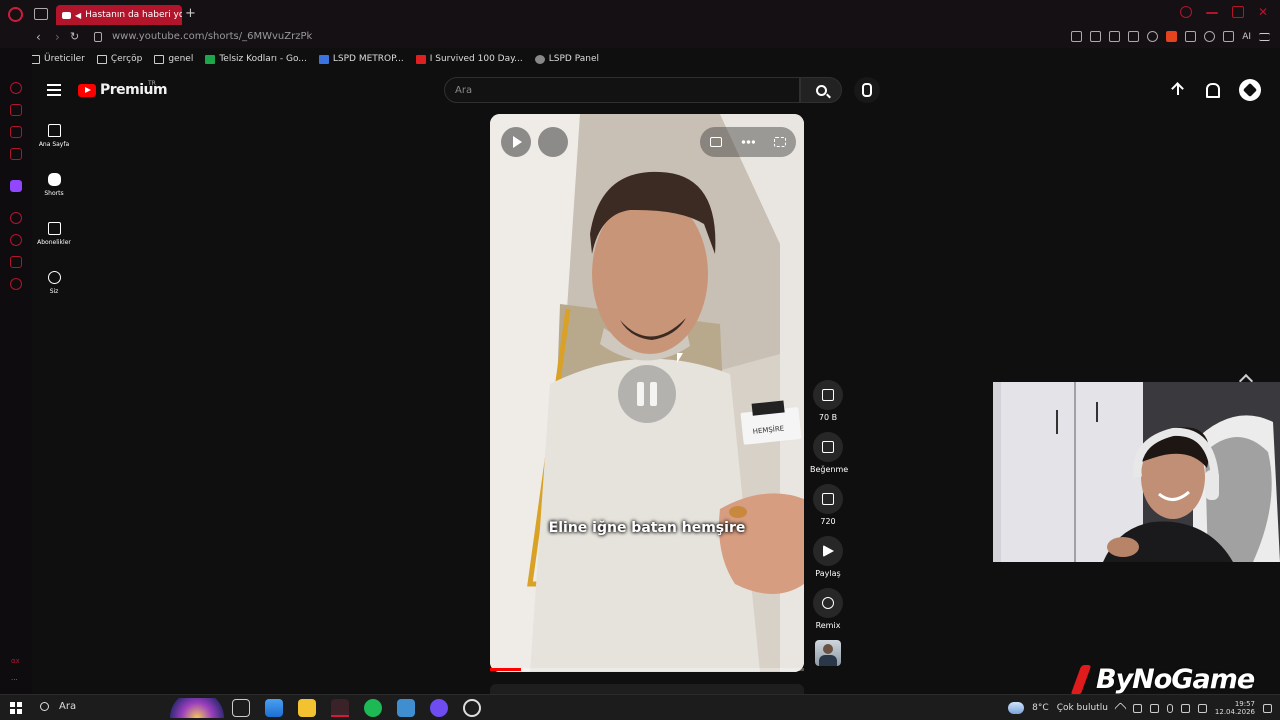 This screenshot has width=1280, height=720. Describe the element at coordinates (373, 708) in the screenshot. I see `spotify-icon` at that location.